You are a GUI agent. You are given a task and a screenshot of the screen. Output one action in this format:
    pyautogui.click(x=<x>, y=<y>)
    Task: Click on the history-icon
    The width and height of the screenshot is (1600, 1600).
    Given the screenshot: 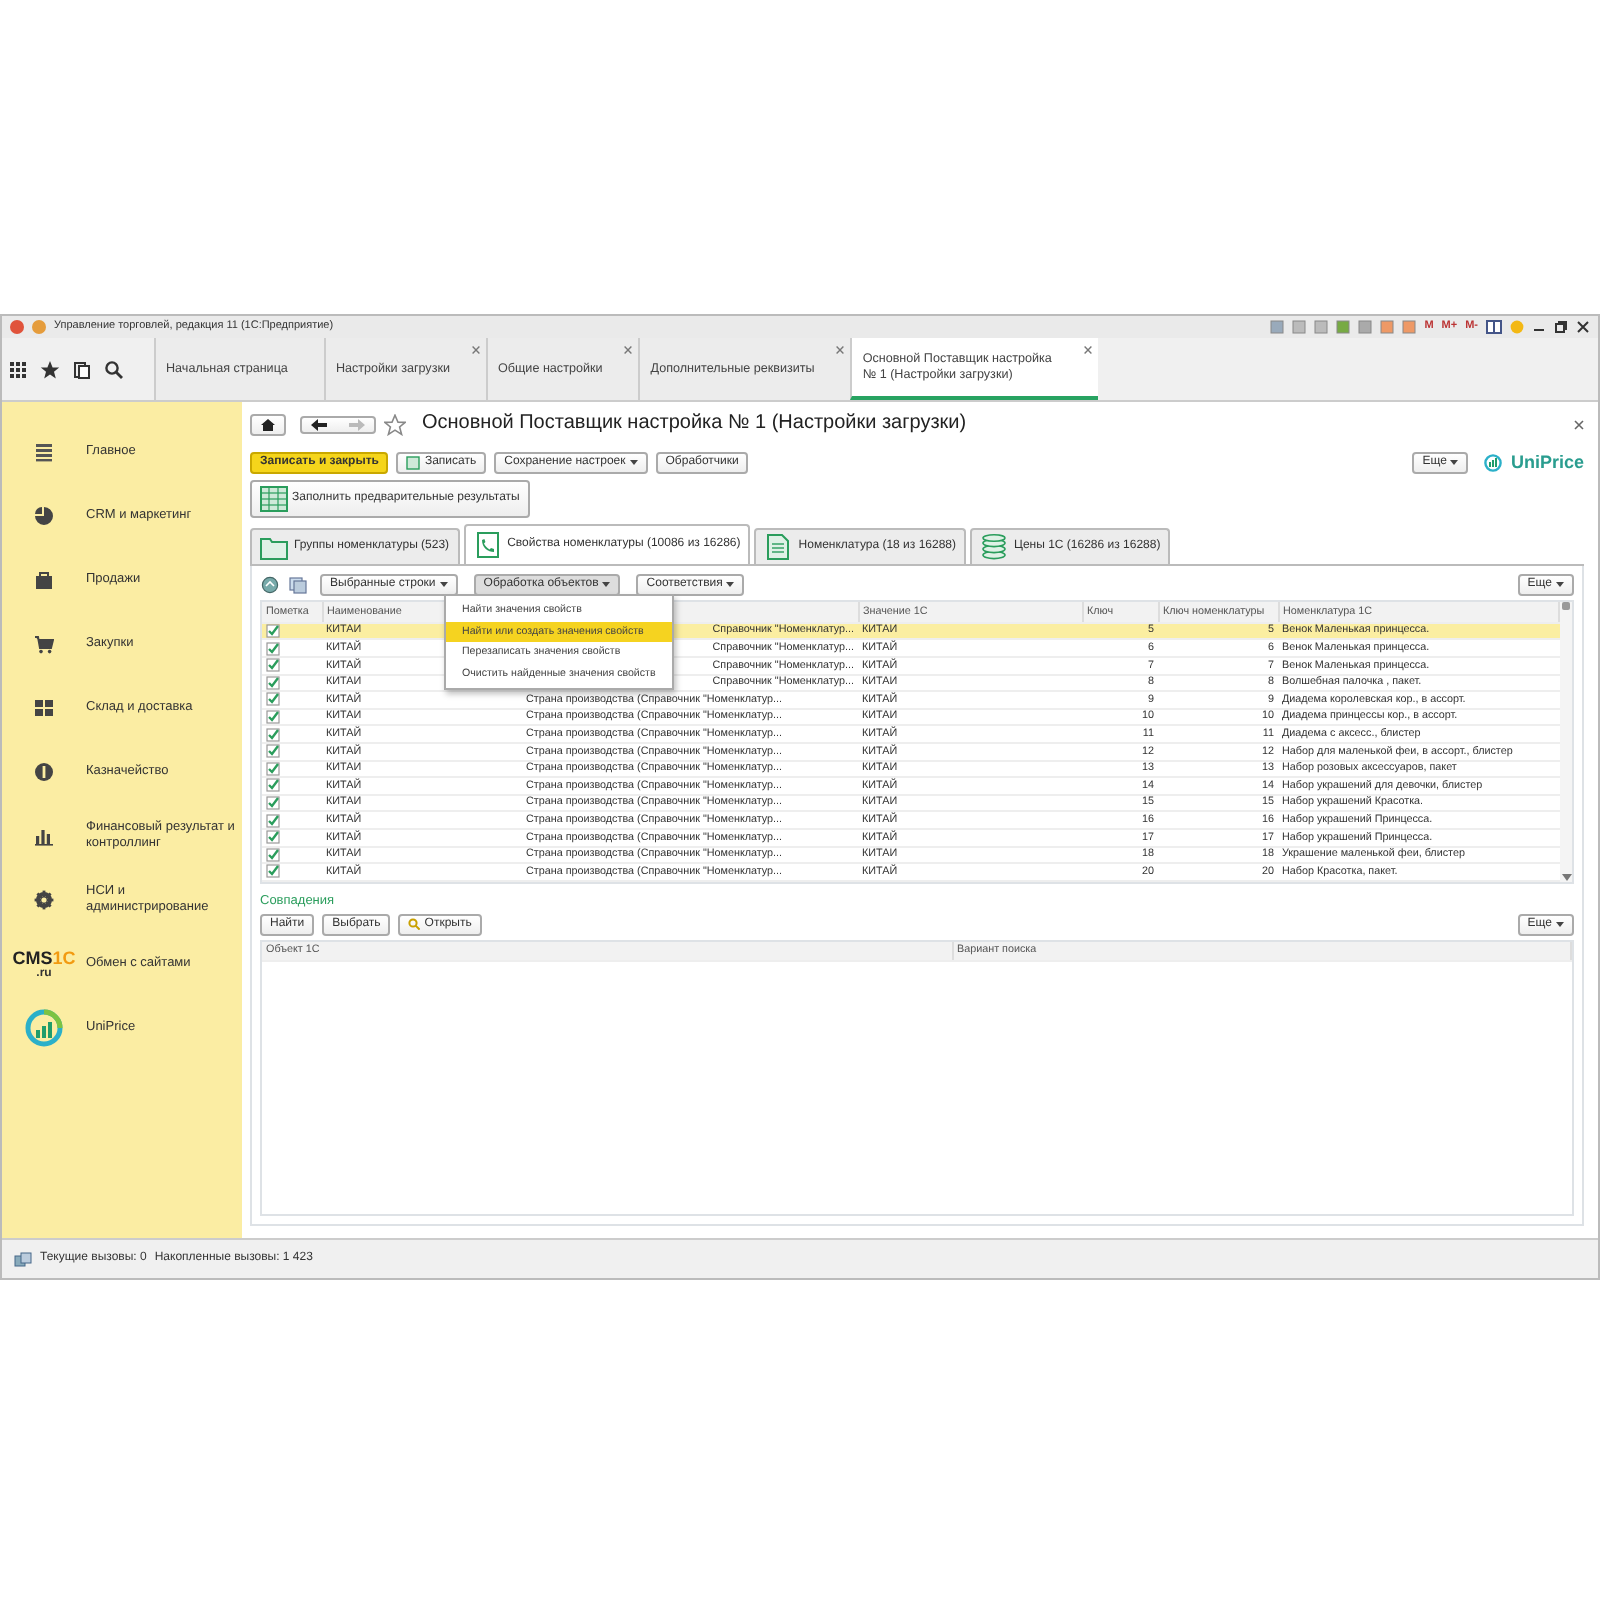 What is the action you would take?
    pyautogui.click(x=82, y=369)
    